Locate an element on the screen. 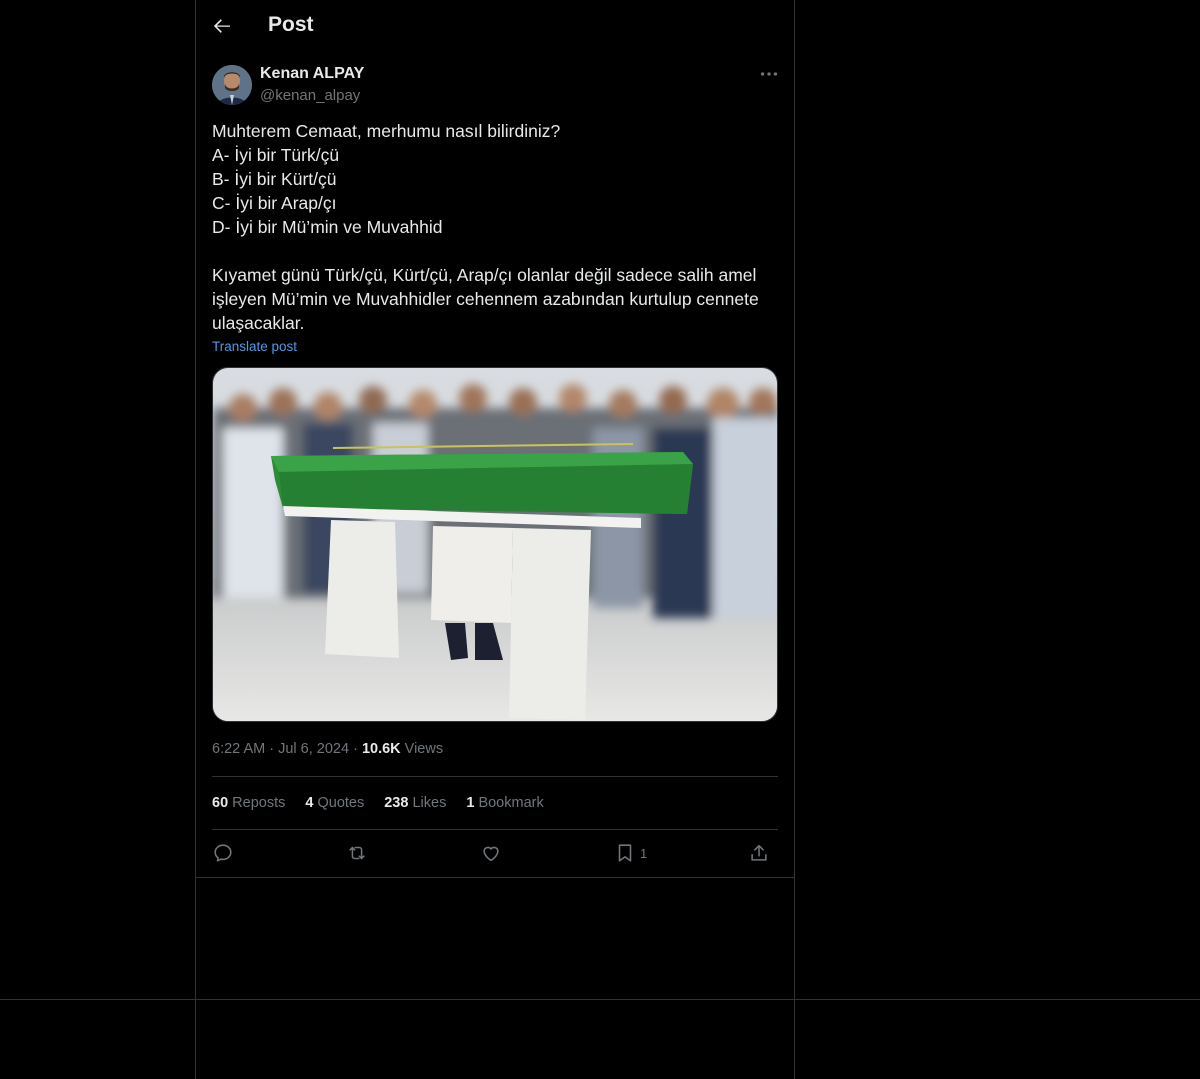  bookmark-button: 1 is located at coordinates (630, 853).